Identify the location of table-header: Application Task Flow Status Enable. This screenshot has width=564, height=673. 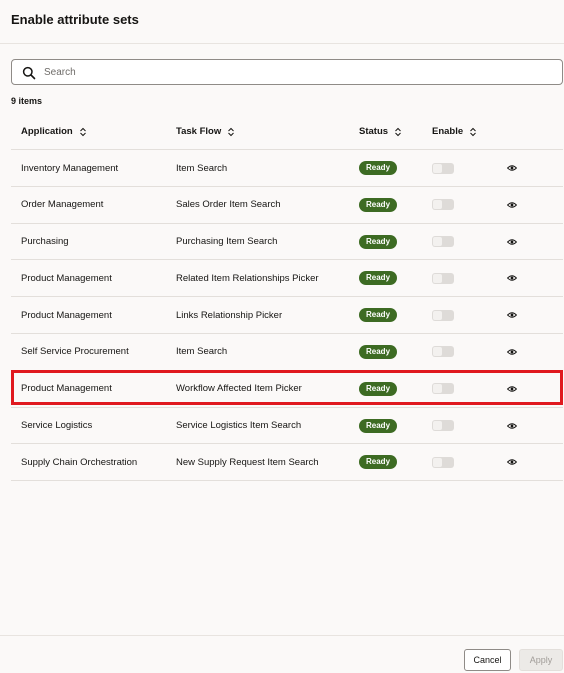
(287, 131).